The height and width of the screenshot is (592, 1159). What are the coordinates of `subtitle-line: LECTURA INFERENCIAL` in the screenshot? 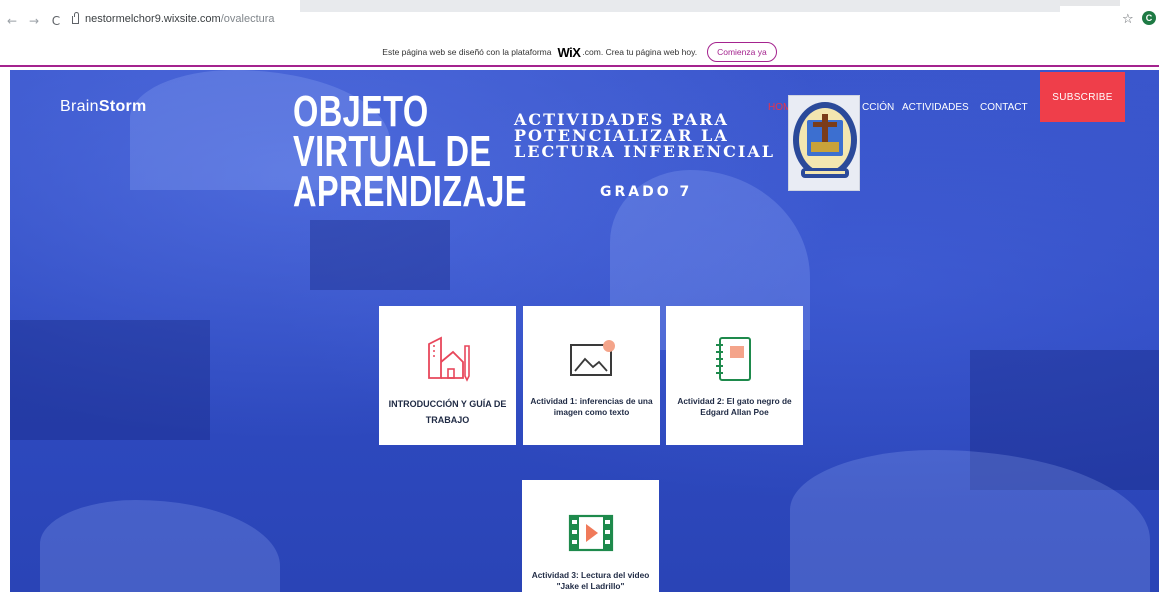 It's located at (644, 151).